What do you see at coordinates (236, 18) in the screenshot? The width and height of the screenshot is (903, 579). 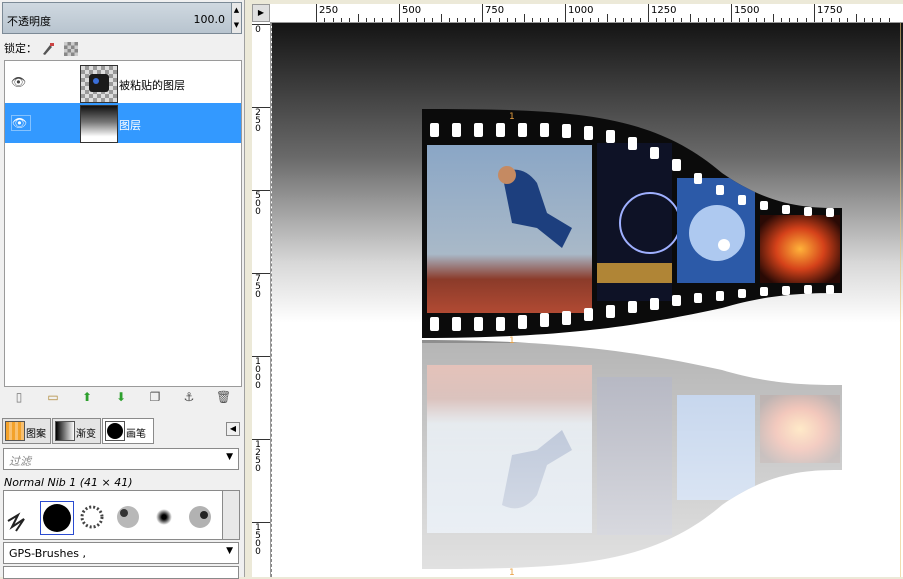 I see `opacity-spinner: ▲ ▼` at bounding box center [236, 18].